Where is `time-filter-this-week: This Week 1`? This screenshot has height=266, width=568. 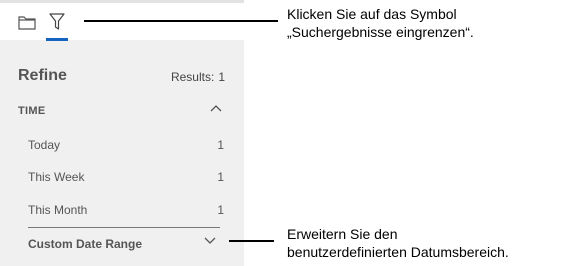 time-filter-this-week: This Week 1 is located at coordinates (126, 179).